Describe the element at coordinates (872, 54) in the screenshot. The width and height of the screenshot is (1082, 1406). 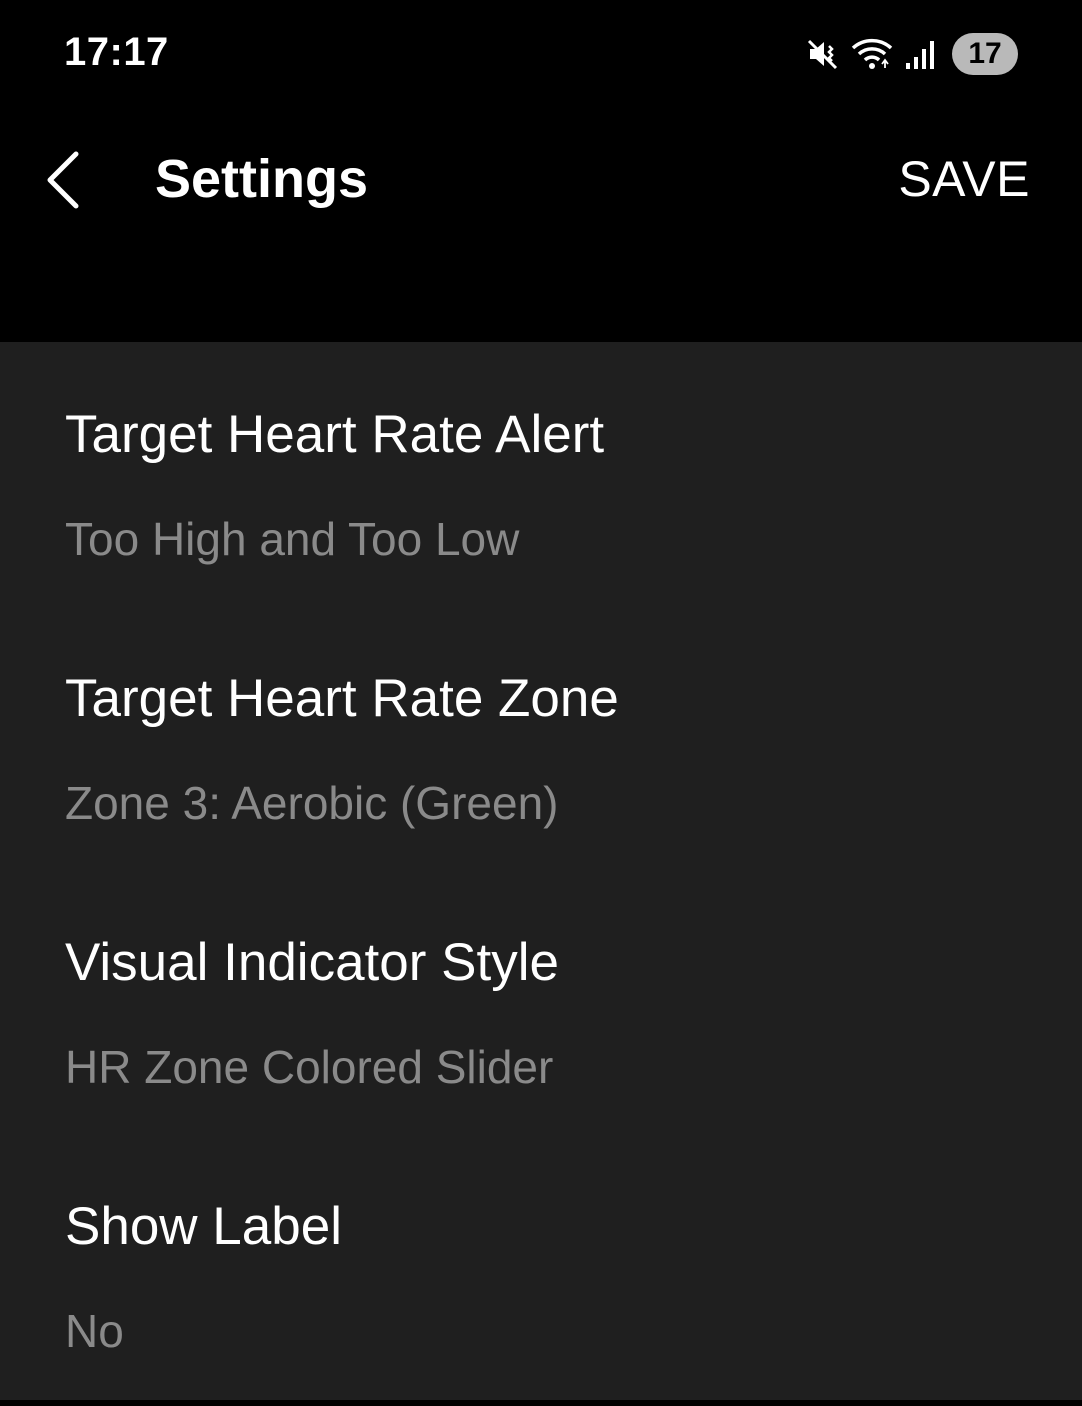
I see `wifi-icon` at that location.